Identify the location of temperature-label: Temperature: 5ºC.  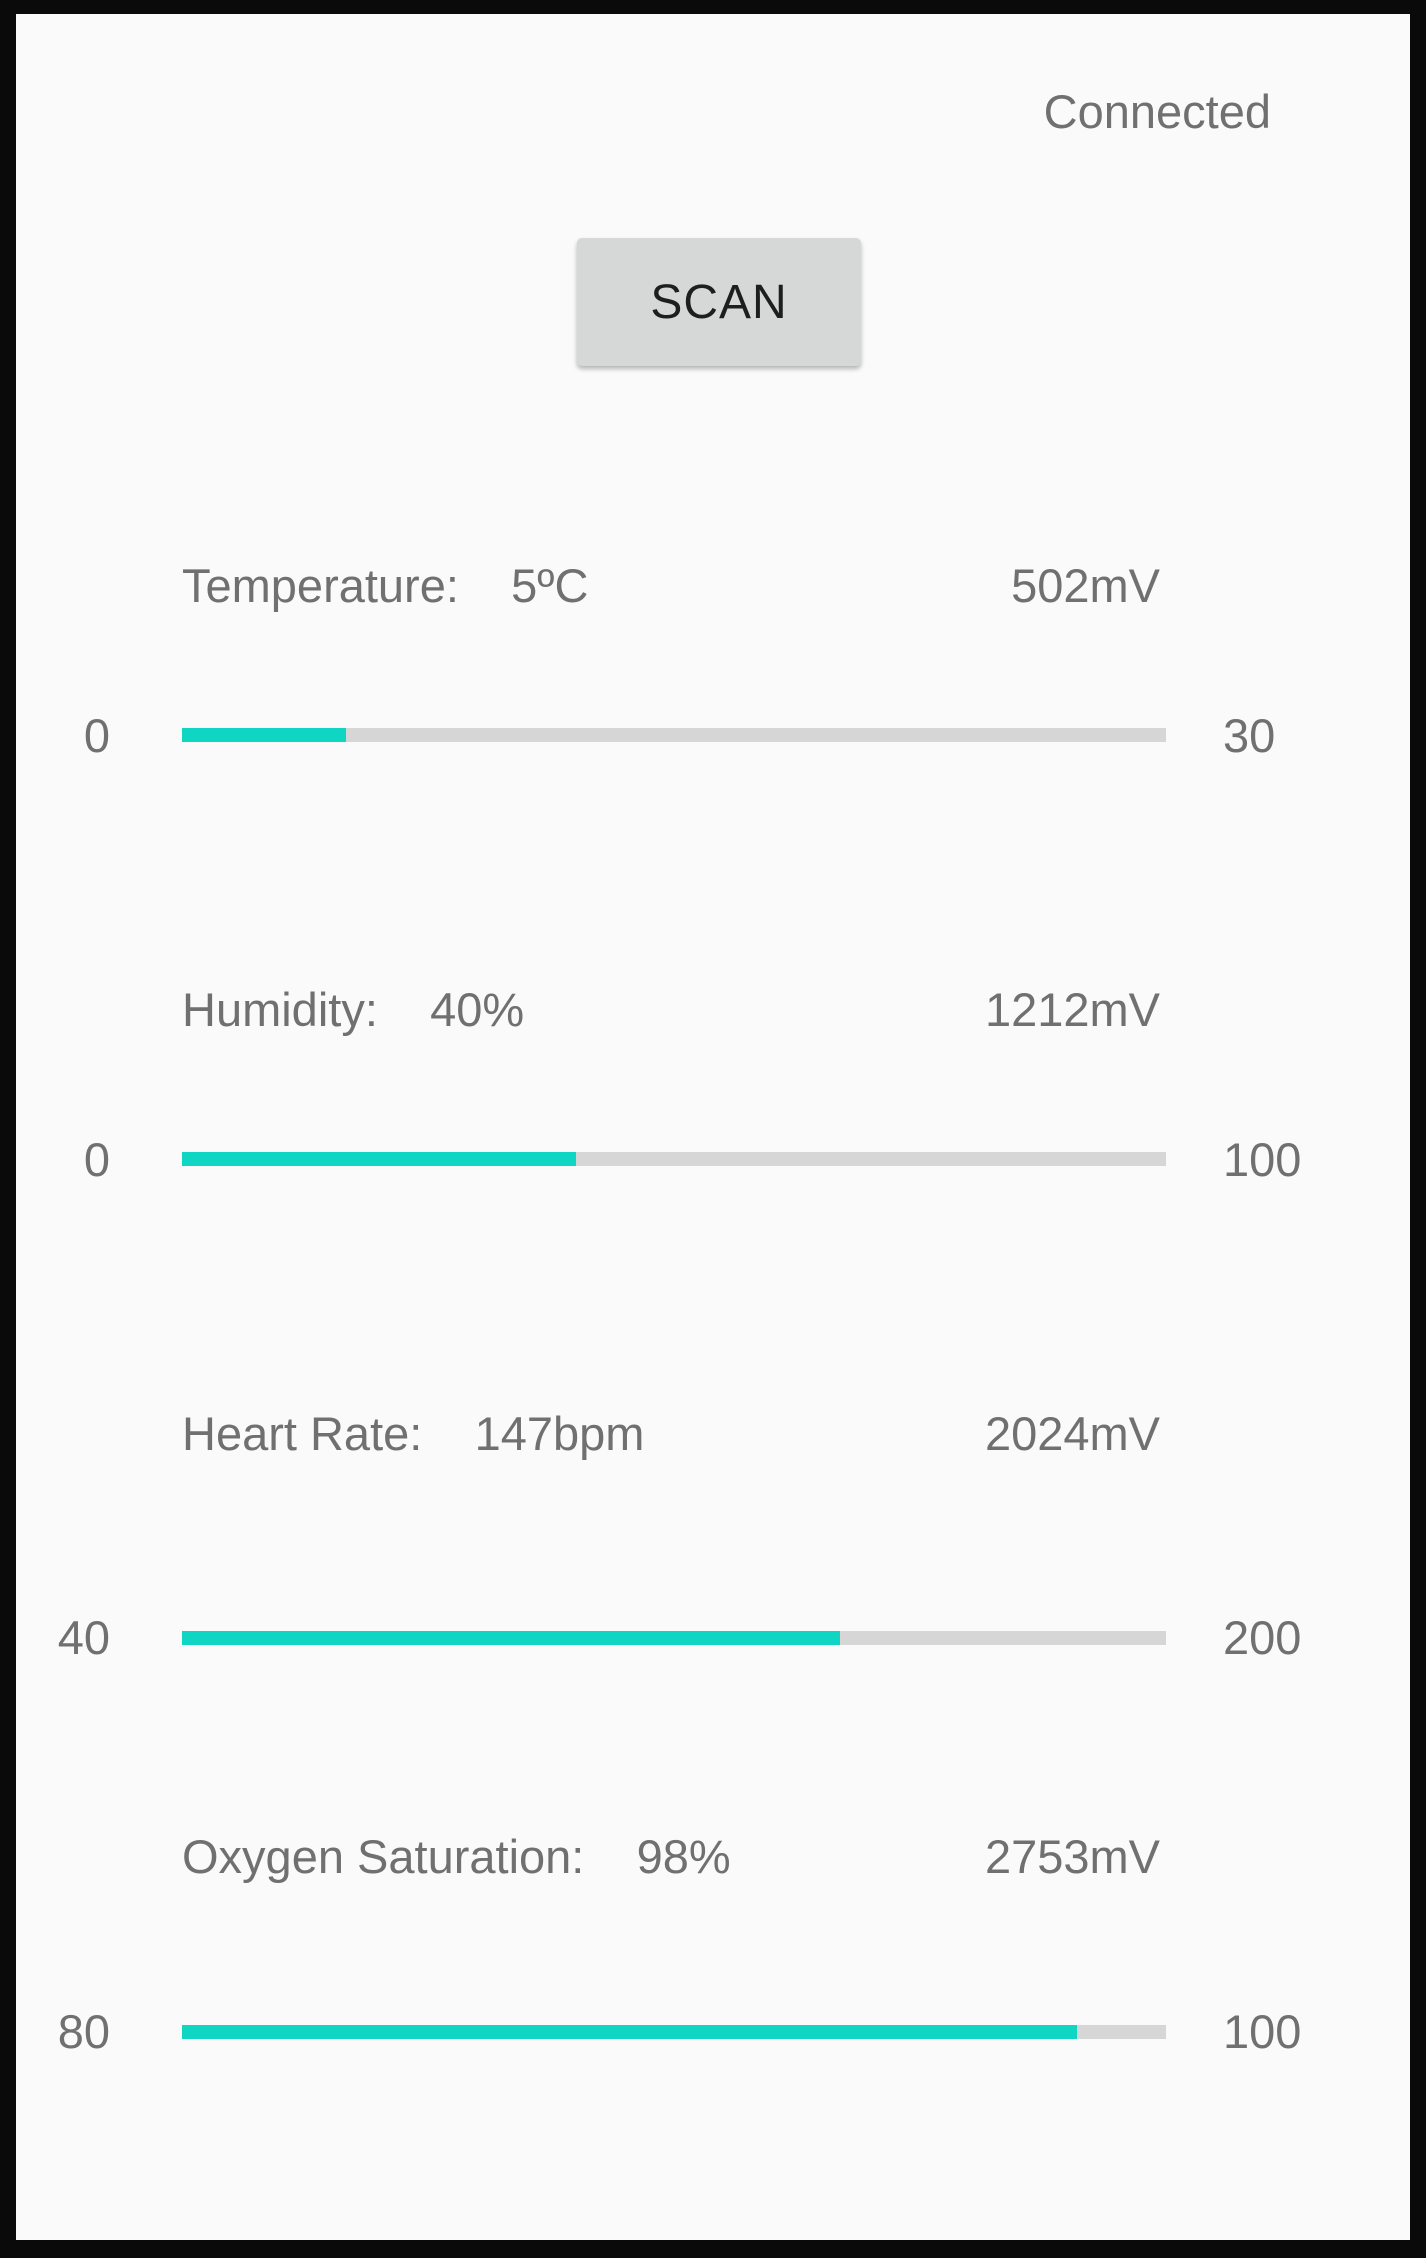
(385, 585).